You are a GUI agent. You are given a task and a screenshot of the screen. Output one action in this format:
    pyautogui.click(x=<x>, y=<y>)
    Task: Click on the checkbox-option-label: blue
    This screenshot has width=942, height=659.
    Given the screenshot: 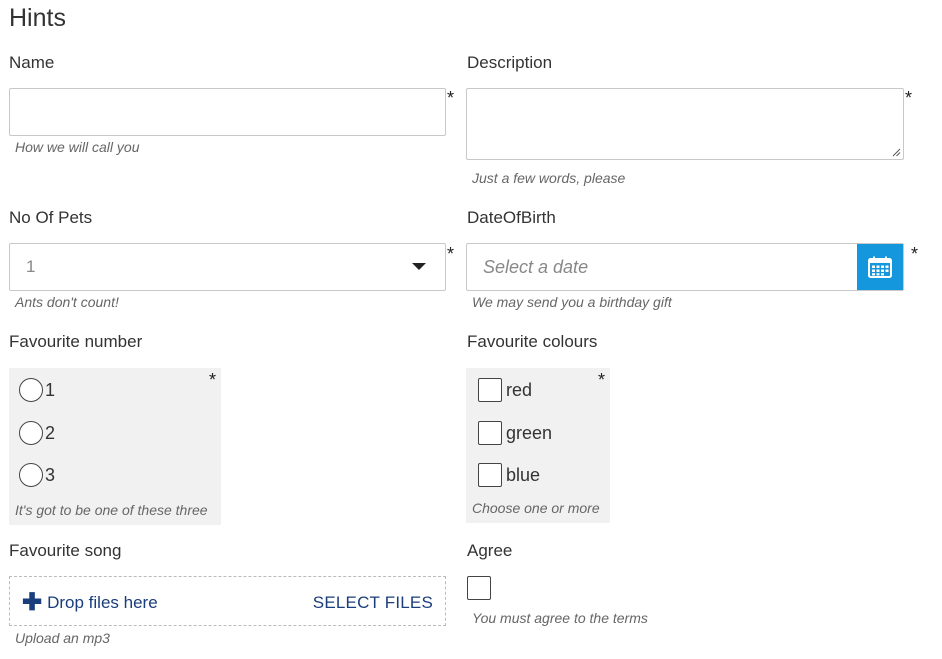 What is the action you would take?
    pyautogui.click(x=523, y=474)
    